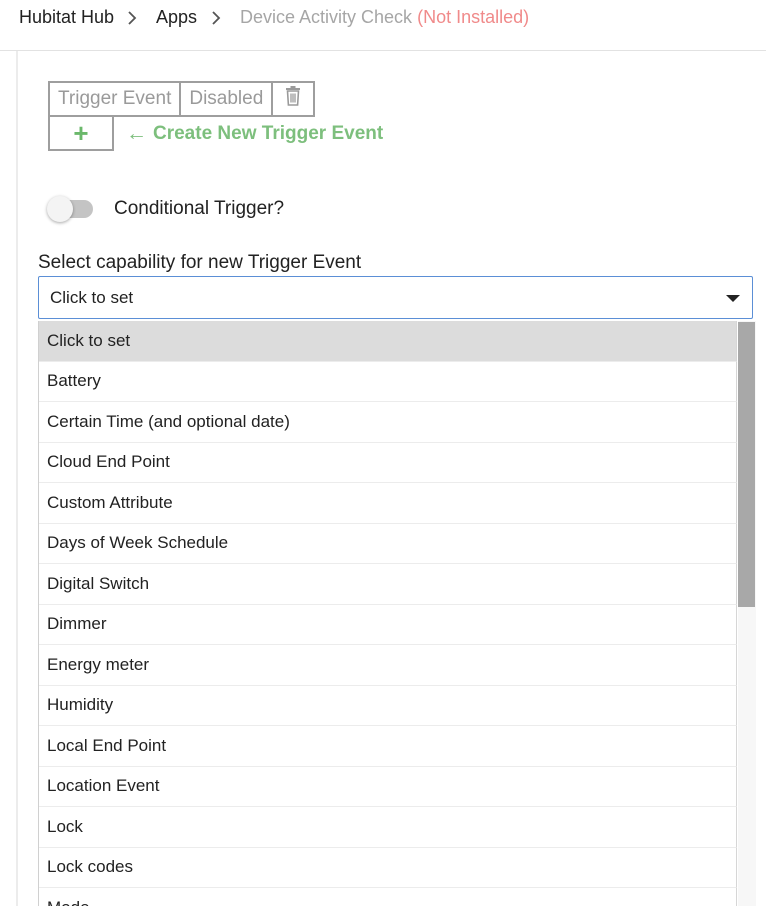 This screenshot has height=906, width=766. I want to click on dropdown-option: Energy meter, so click(388, 665).